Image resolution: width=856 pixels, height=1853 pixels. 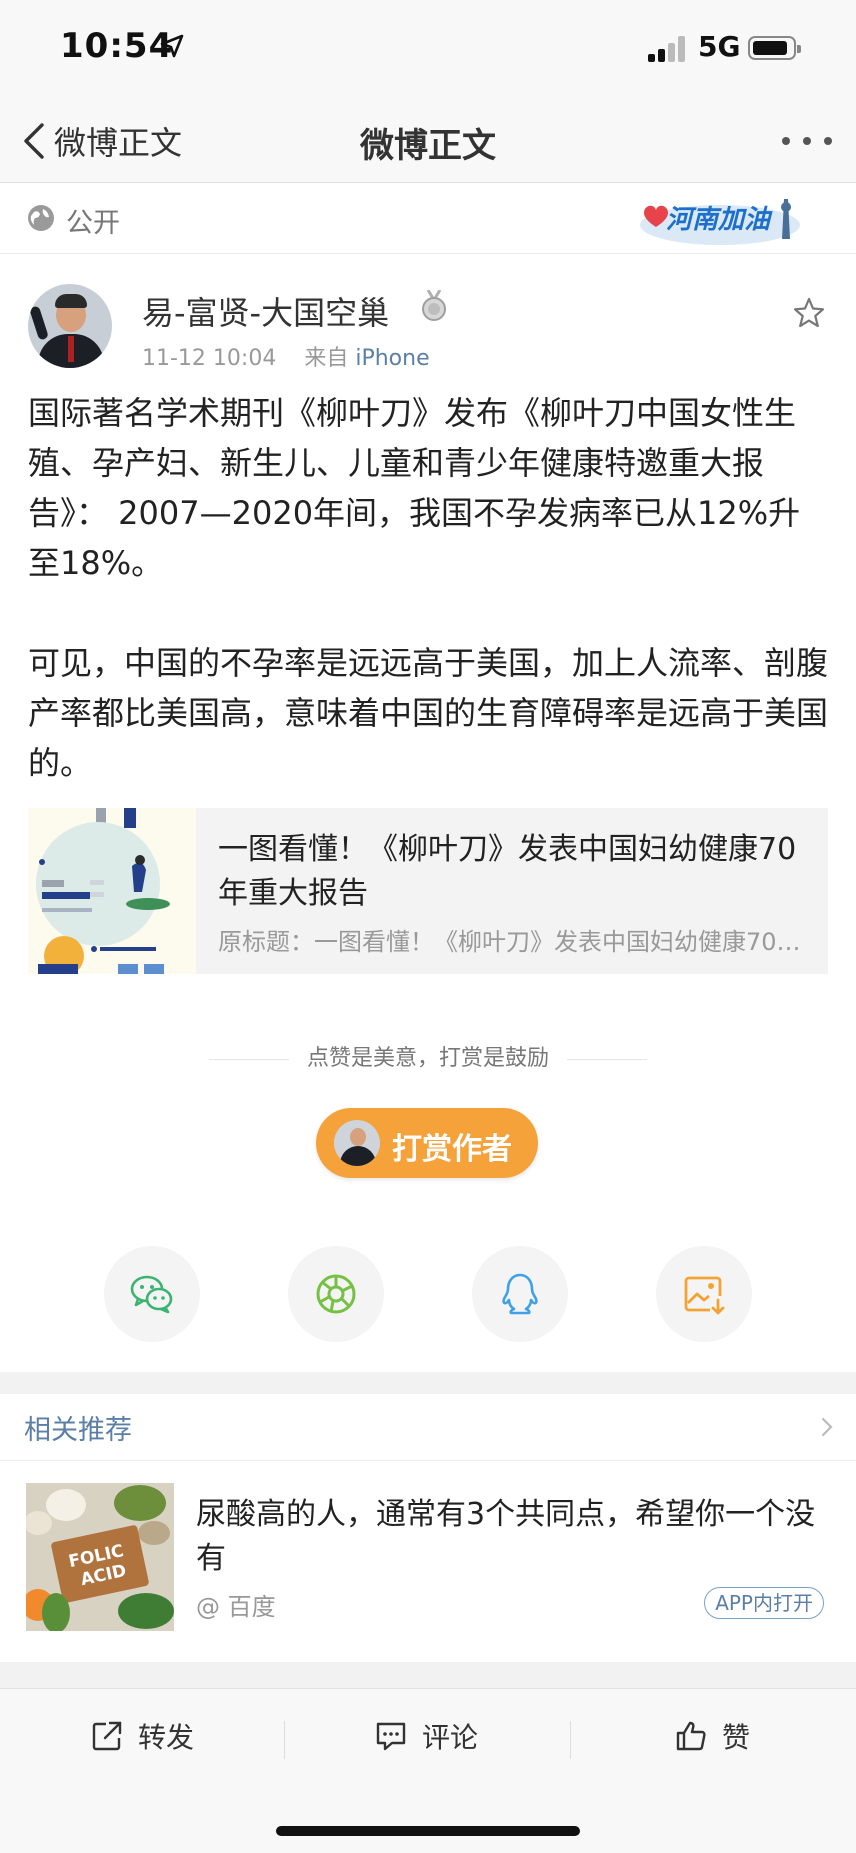 What do you see at coordinates (428, 218) in the screenshot?
I see `visibility-row: 公开 河南加油` at bounding box center [428, 218].